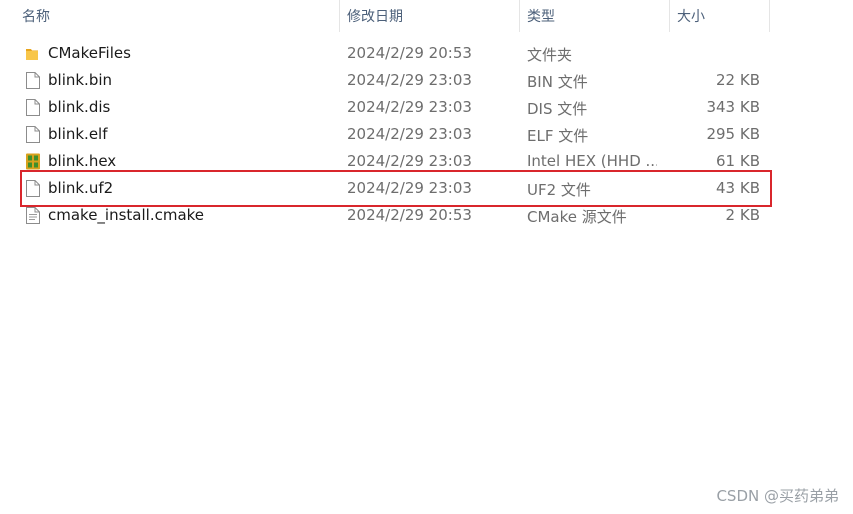 This screenshot has height=514, width=853. I want to click on file-size: 295 KB, so click(733, 134).